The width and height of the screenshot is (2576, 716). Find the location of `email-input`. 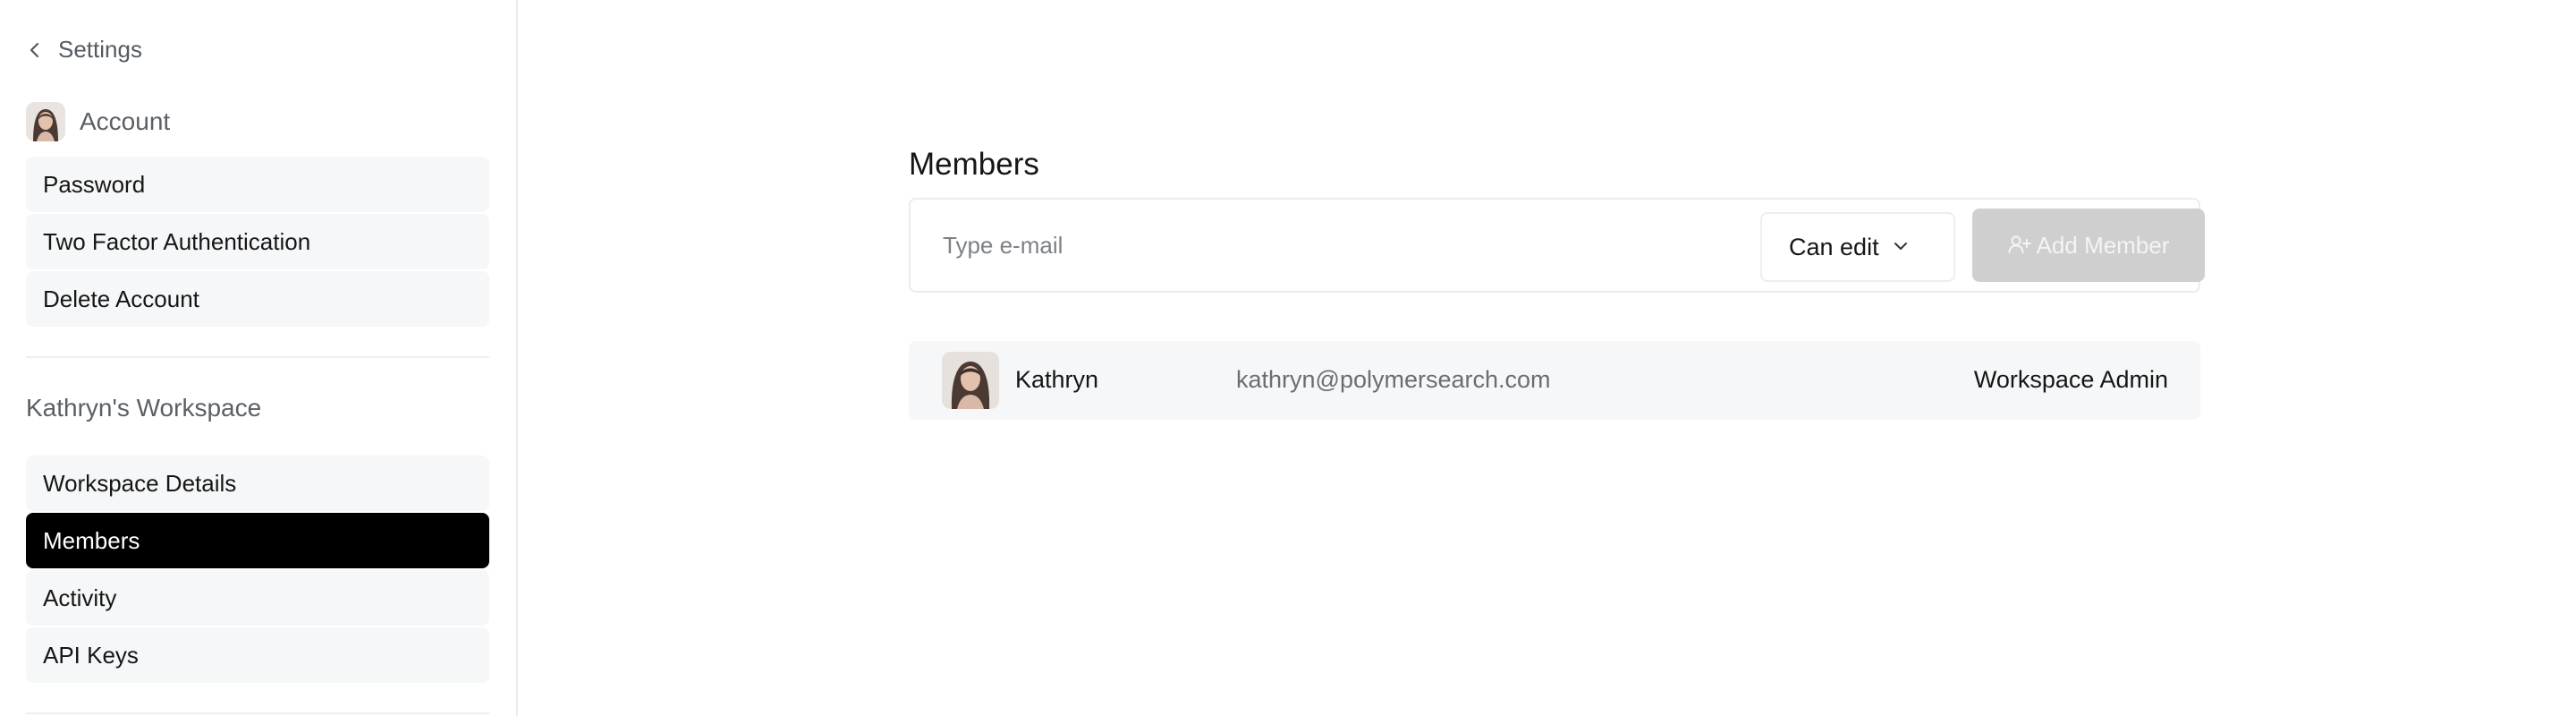

email-input is located at coordinates (1338, 245).